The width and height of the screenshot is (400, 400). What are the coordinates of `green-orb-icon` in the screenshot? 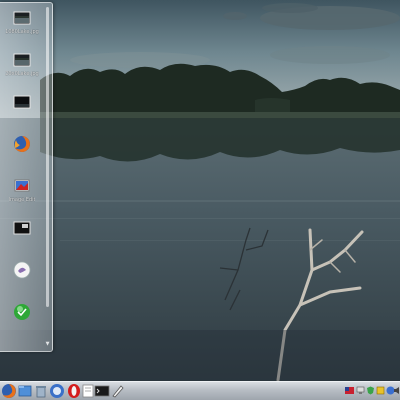 It's located at (22, 312).